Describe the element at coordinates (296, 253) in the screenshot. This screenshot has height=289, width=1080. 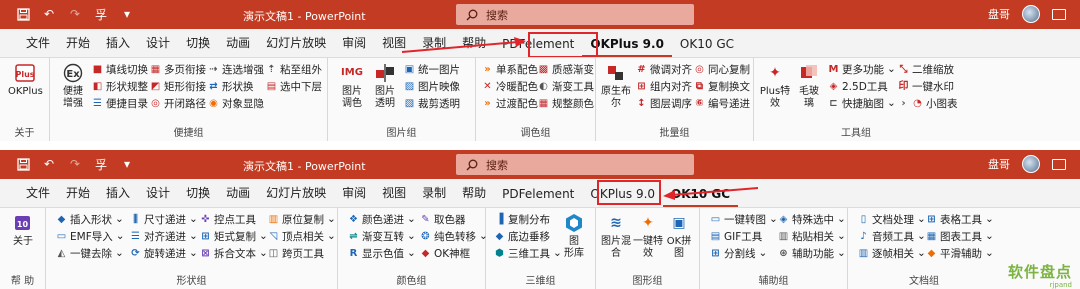
I see `cross-page-button: ◫ 跨页工具` at that location.